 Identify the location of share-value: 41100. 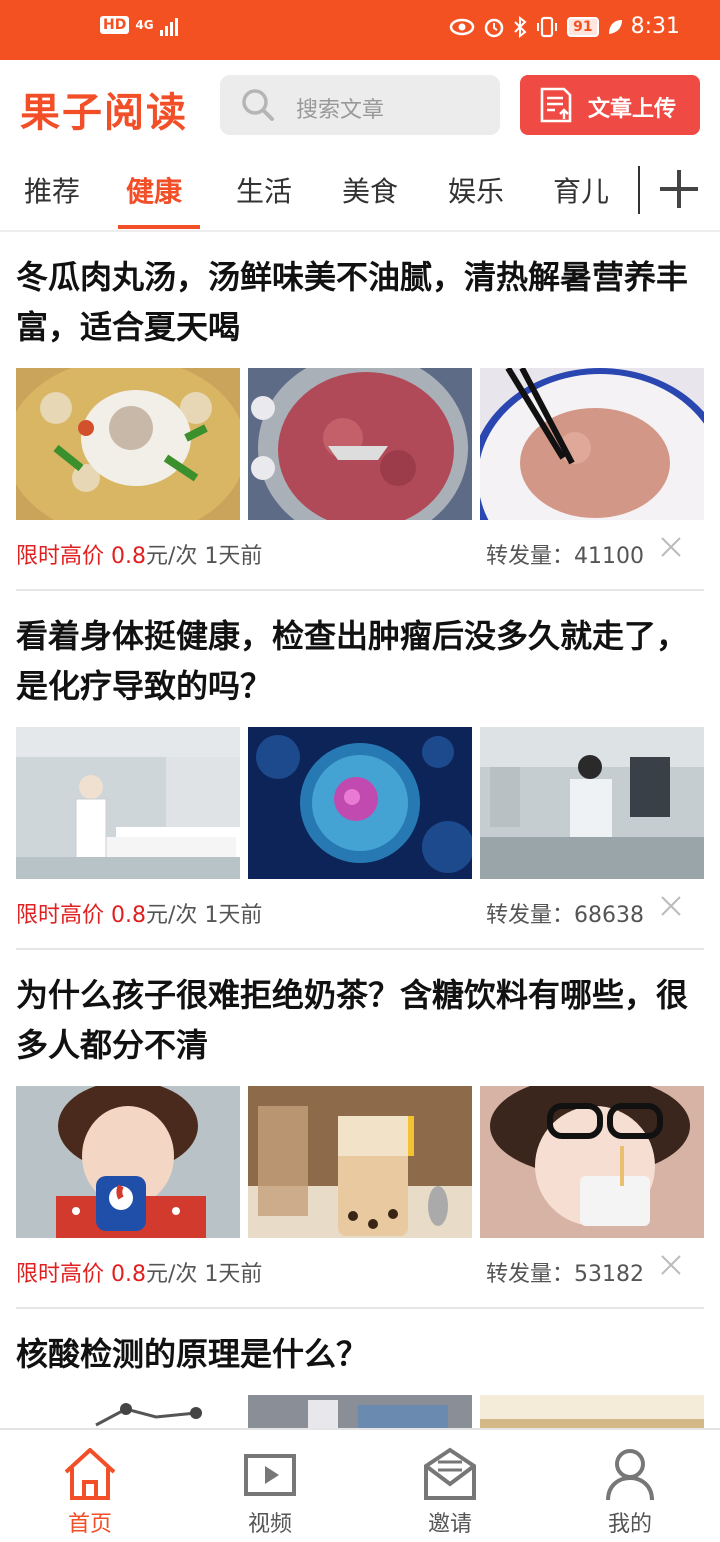
(609, 556).